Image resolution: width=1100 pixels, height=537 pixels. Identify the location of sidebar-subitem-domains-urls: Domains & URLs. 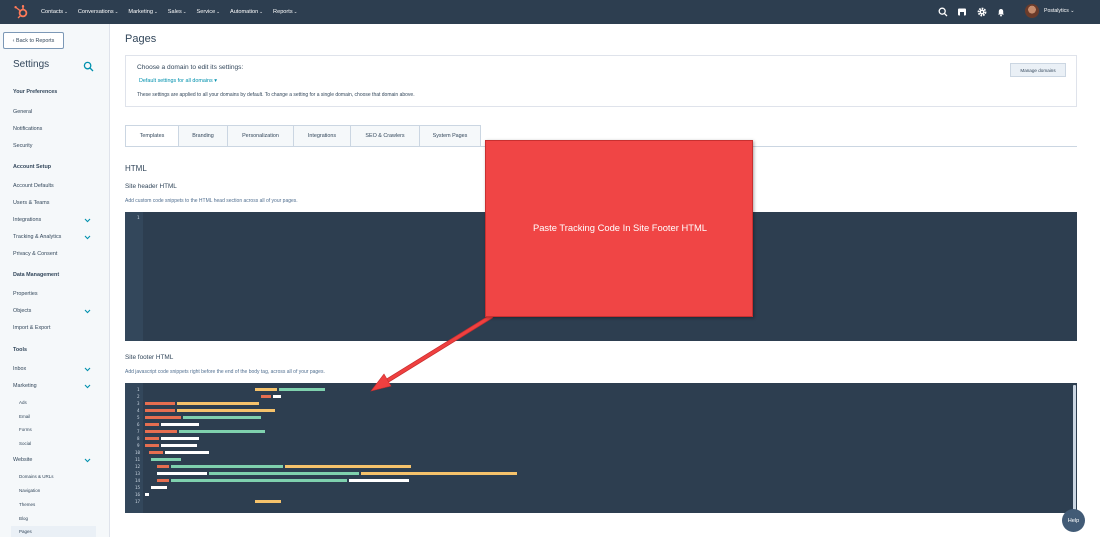
(36, 476).